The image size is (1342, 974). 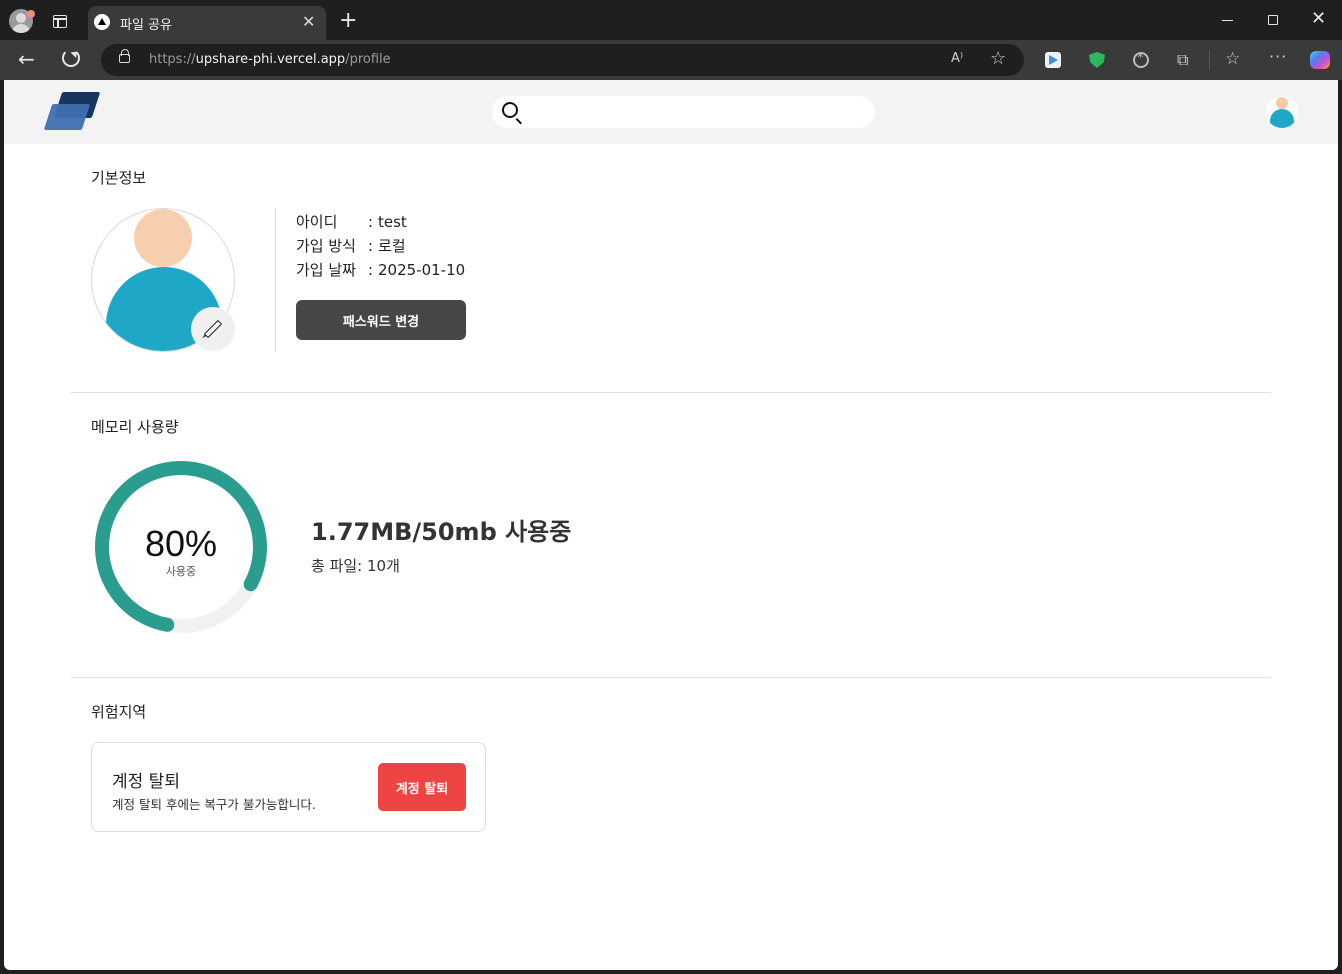 What do you see at coordinates (1097, 60) in the screenshot?
I see `extension-shield-icon` at bounding box center [1097, 60].